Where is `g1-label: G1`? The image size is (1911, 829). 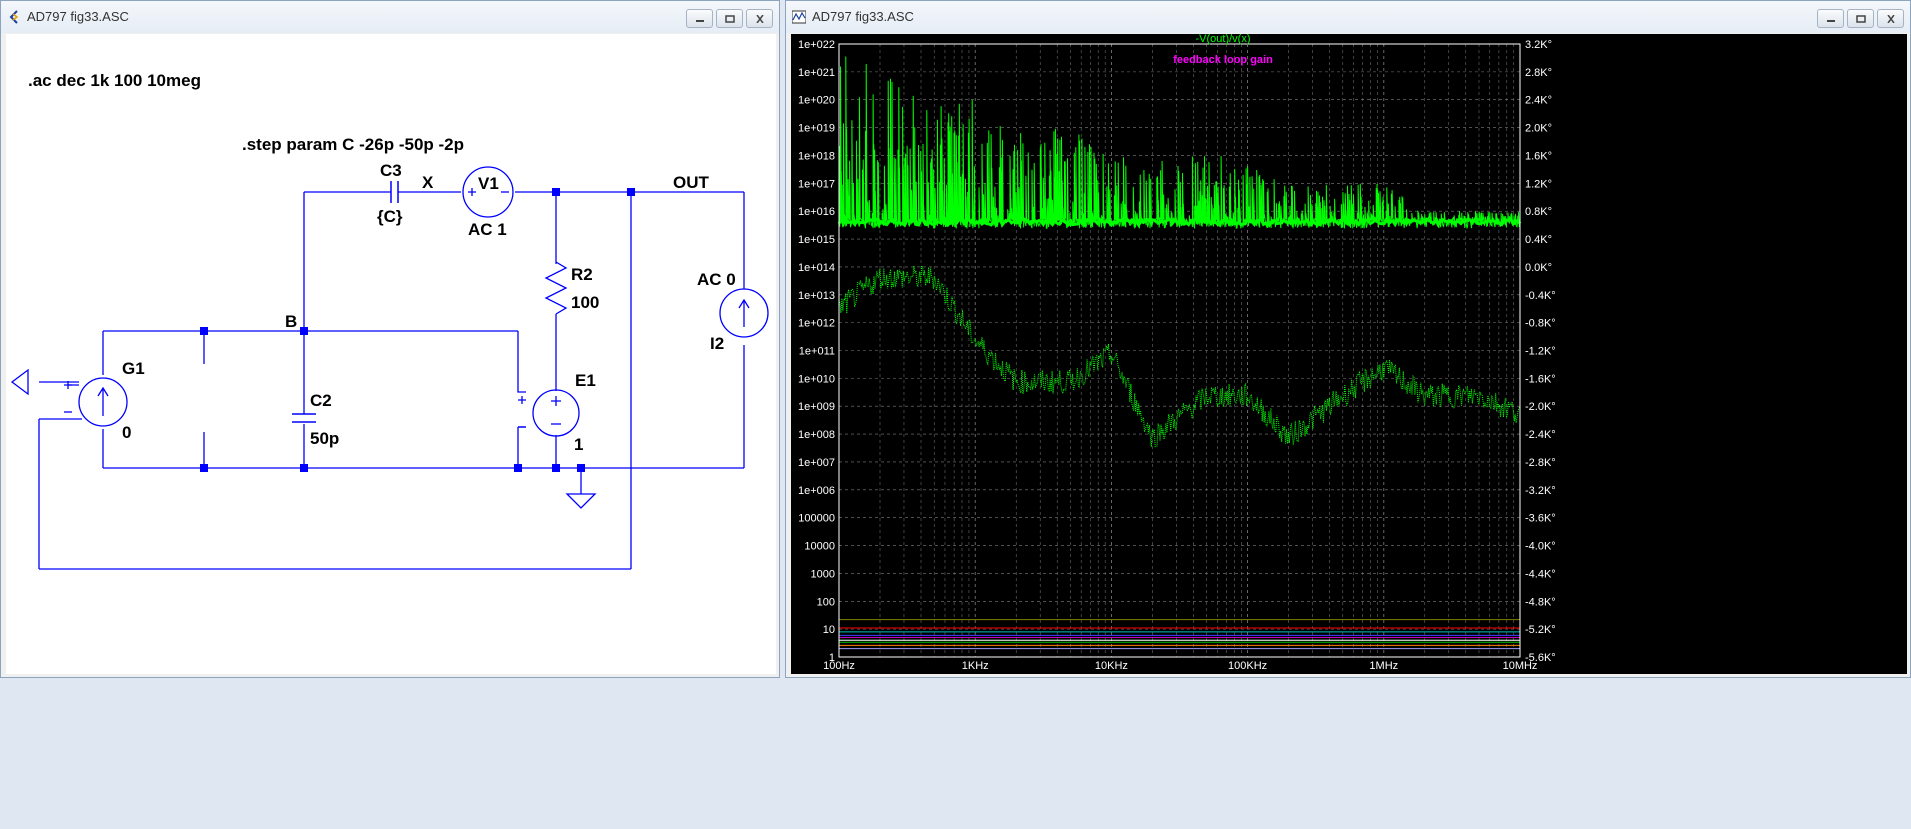
g1-label: G1 is located at coordinates (133, 368).